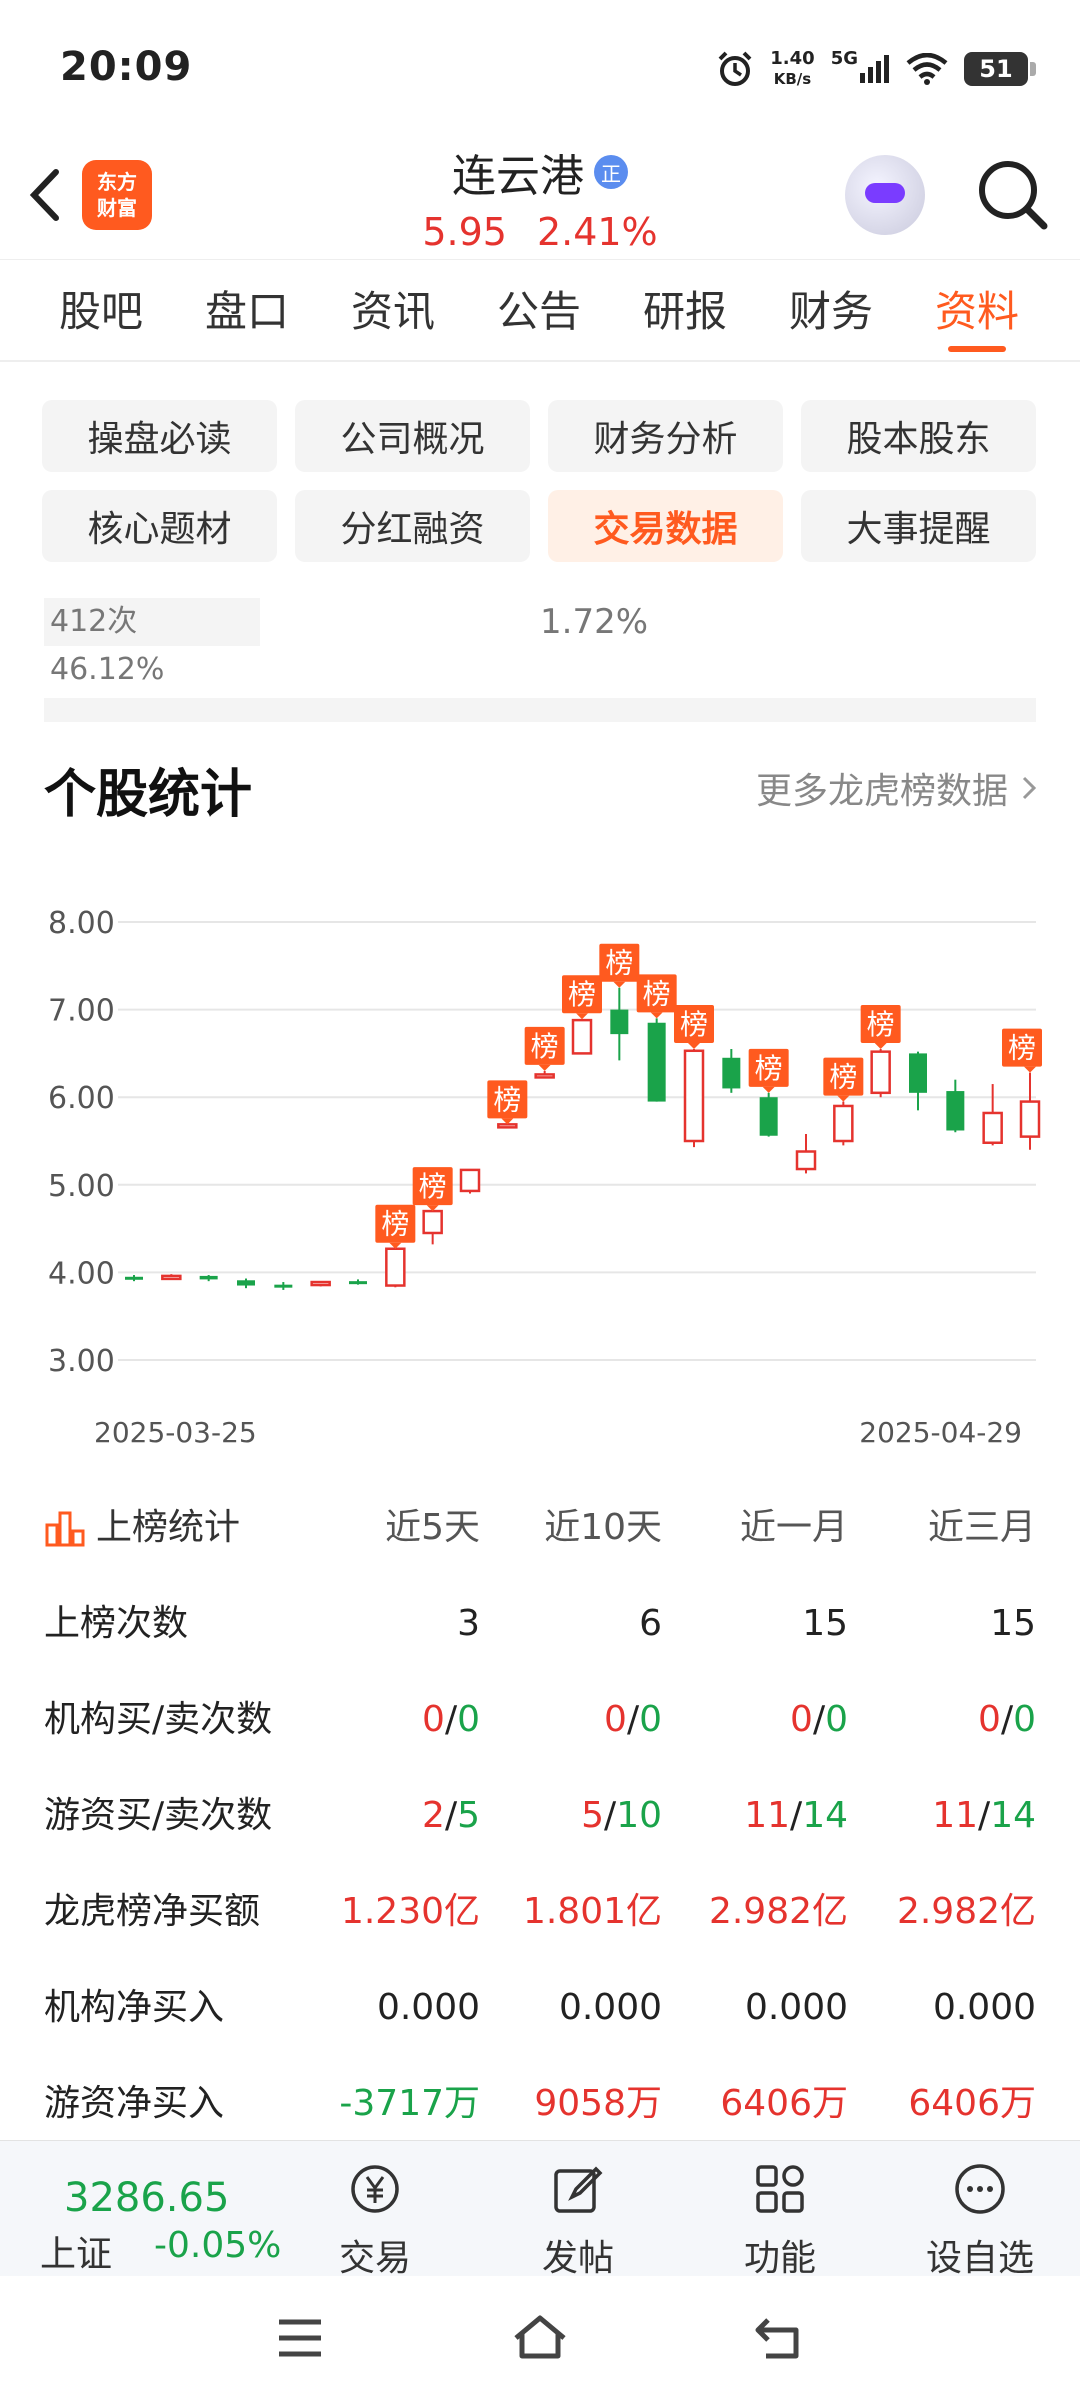 This screenshot has width=1080, height=2400. Describe the element at coordinates (650, 1623) in the screenshot. I see `stats-cell: 6` at that location.